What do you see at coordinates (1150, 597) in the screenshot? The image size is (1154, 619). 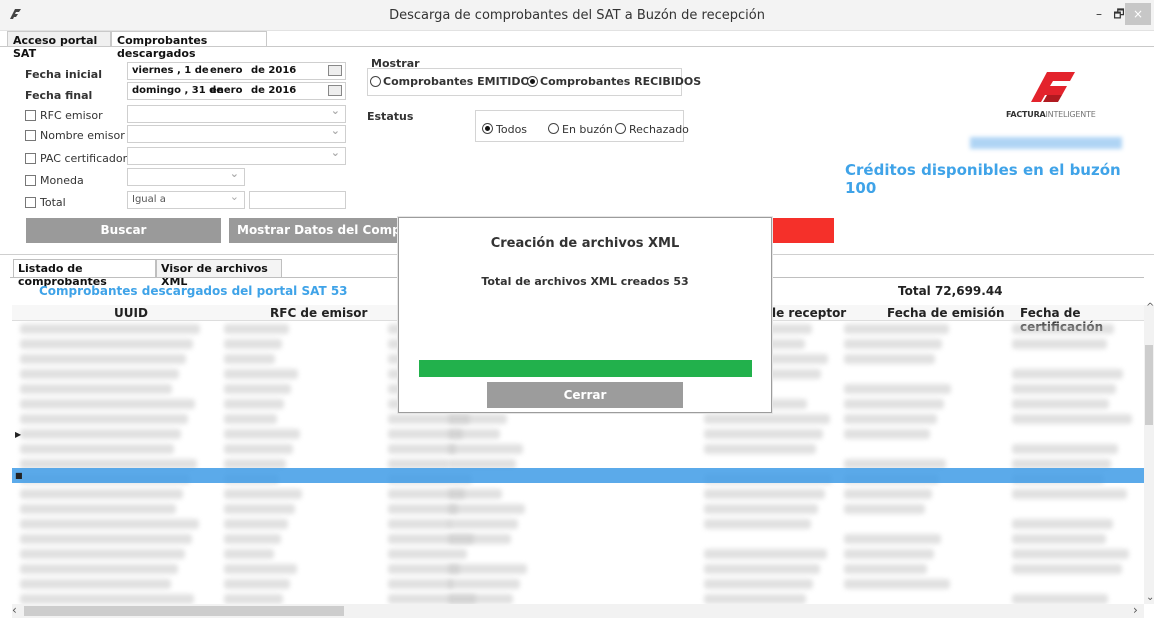 I see `scroll-down-icon: ⌄` at bounding box center [1150, 597].